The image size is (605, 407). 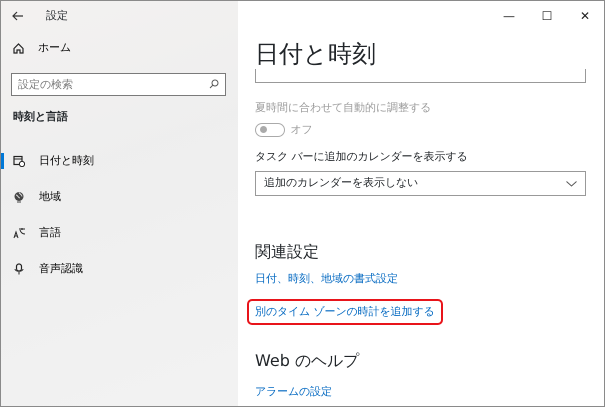 What do you see at coordinates (40, 116) in the screenshot?
I see `section-heading: 時刻と言語` at bounding box center [40, 116].